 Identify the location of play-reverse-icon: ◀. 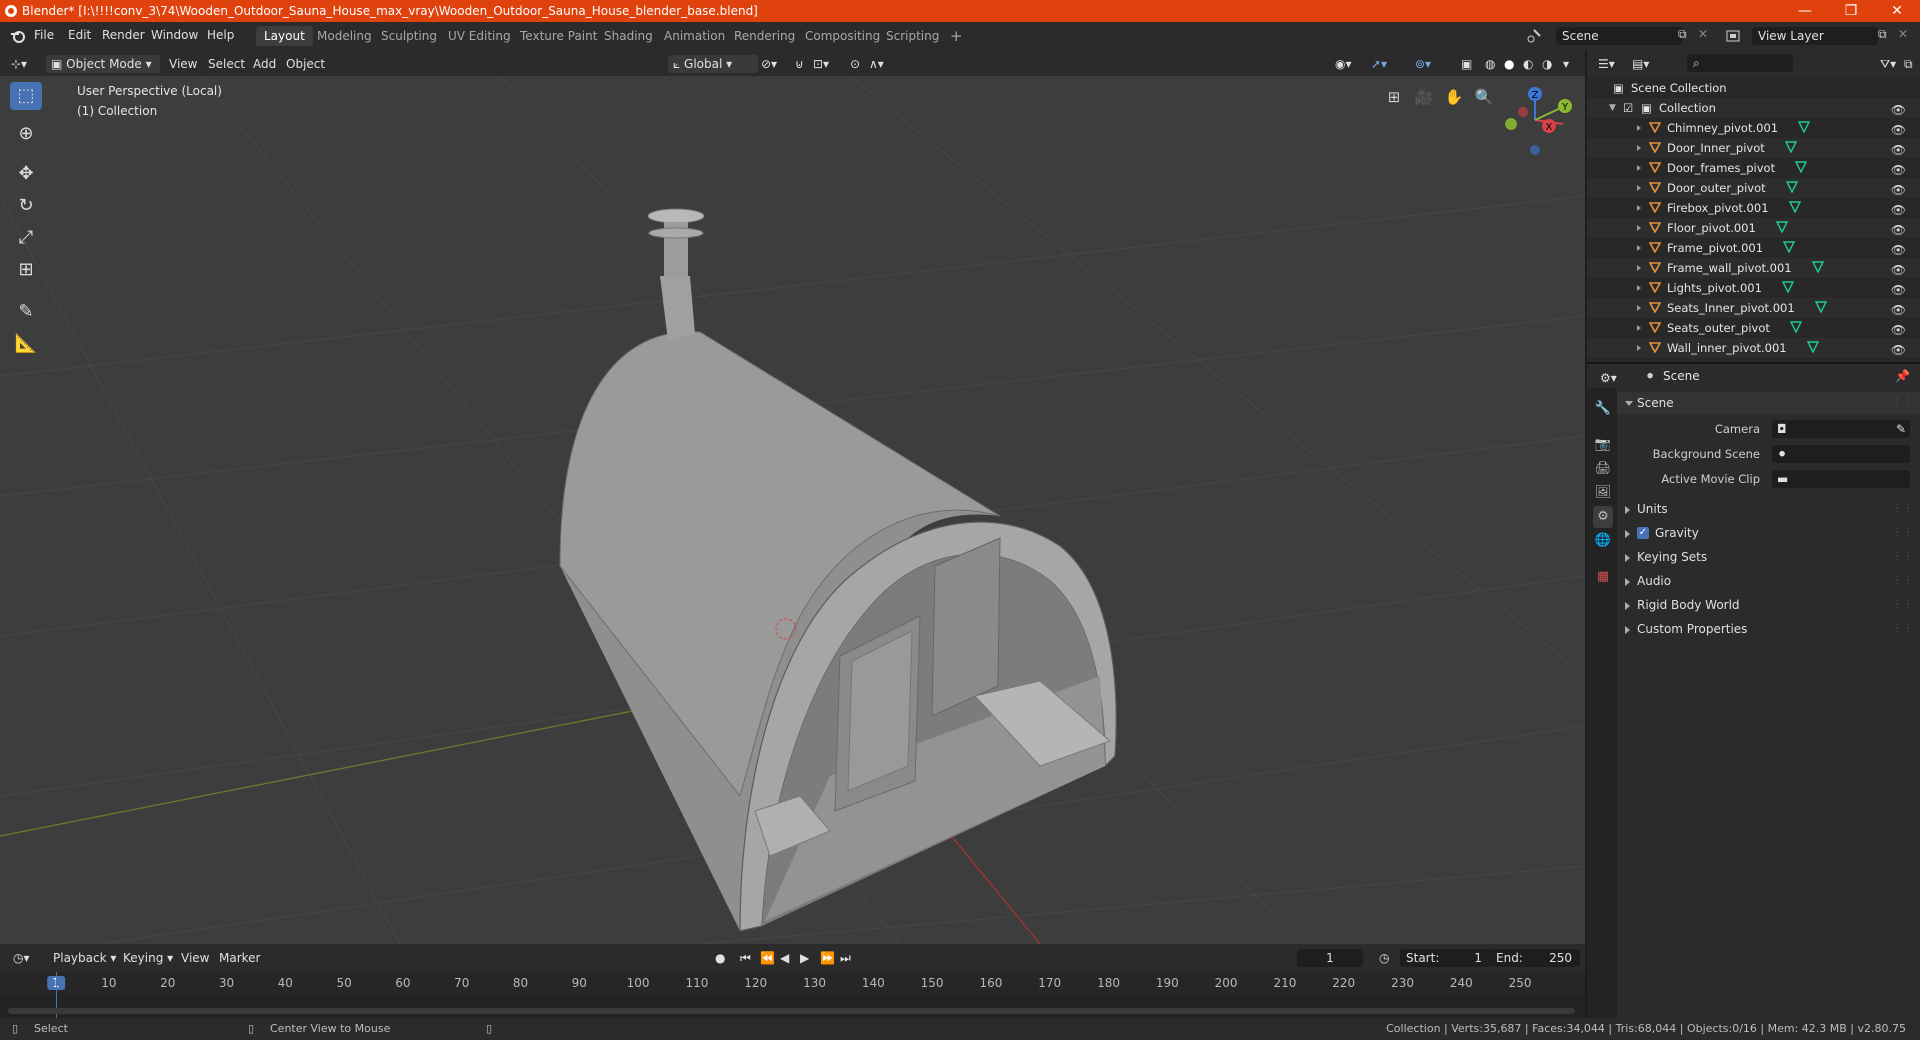
(784, 958).